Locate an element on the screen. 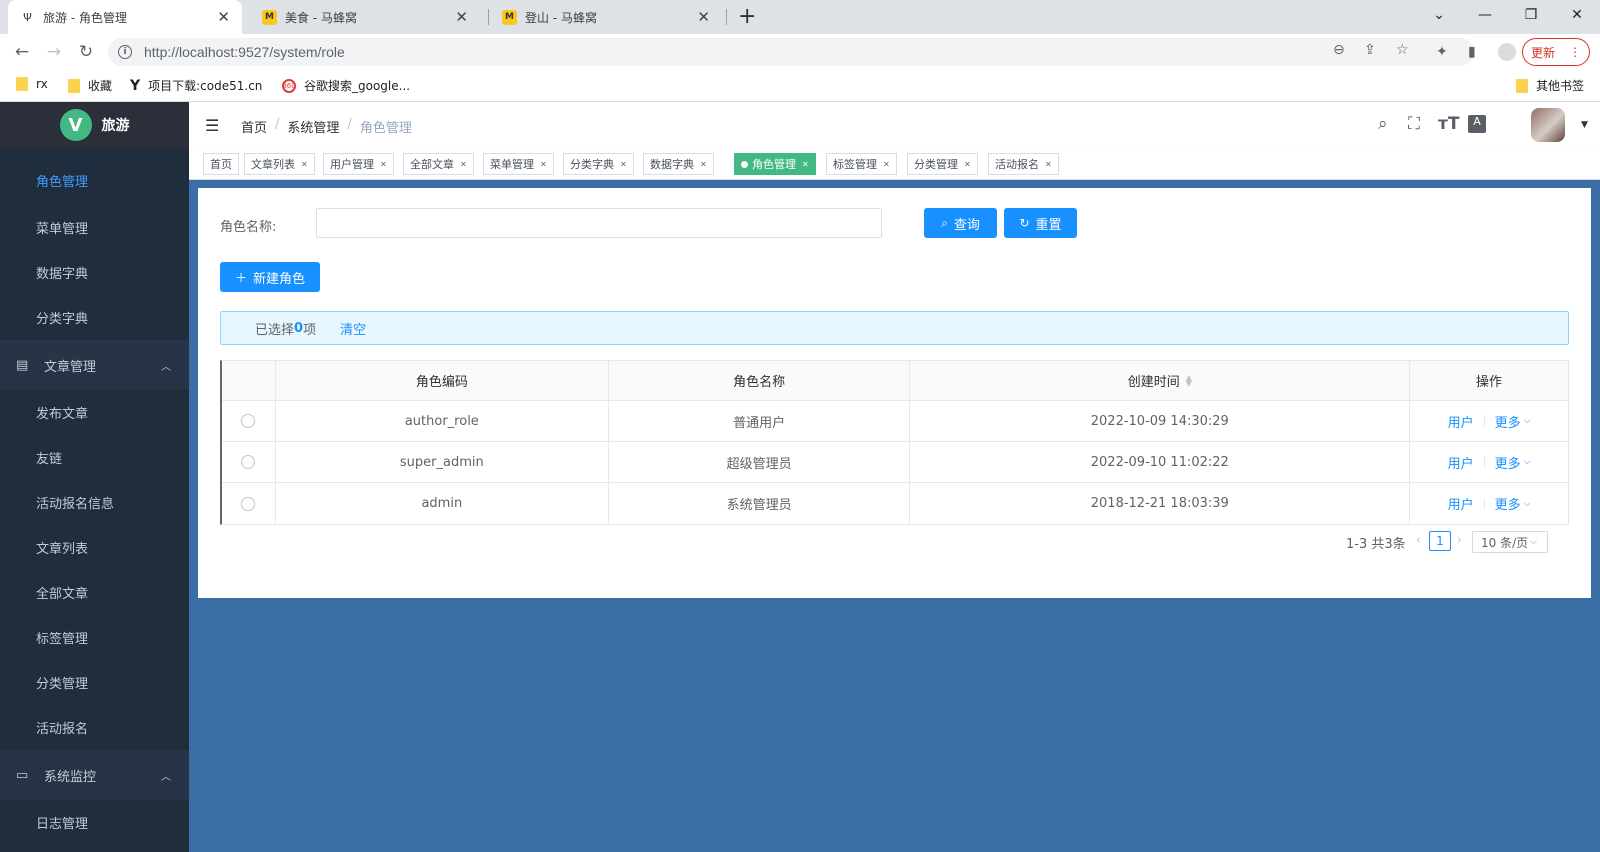 This screenshot has width=1600, height=852. bookmark-item: 收藏 is located at coordinates (90, 85).